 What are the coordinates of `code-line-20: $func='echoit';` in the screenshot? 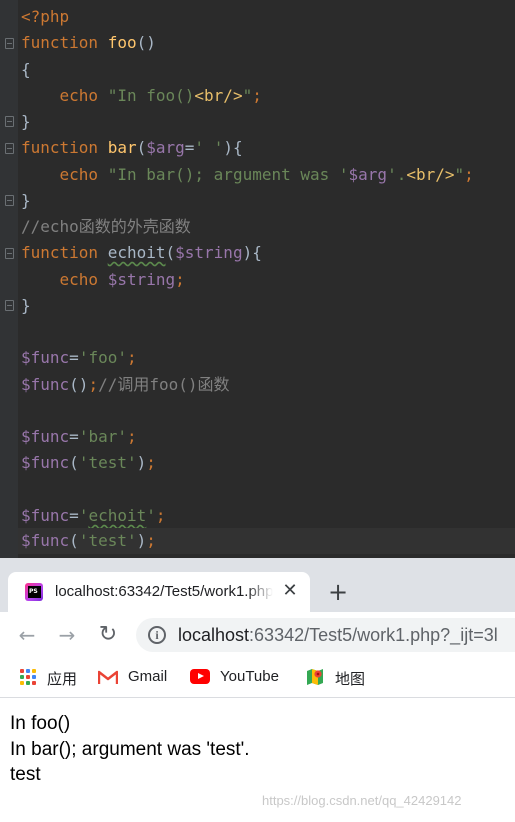 It's located at (268, 516).